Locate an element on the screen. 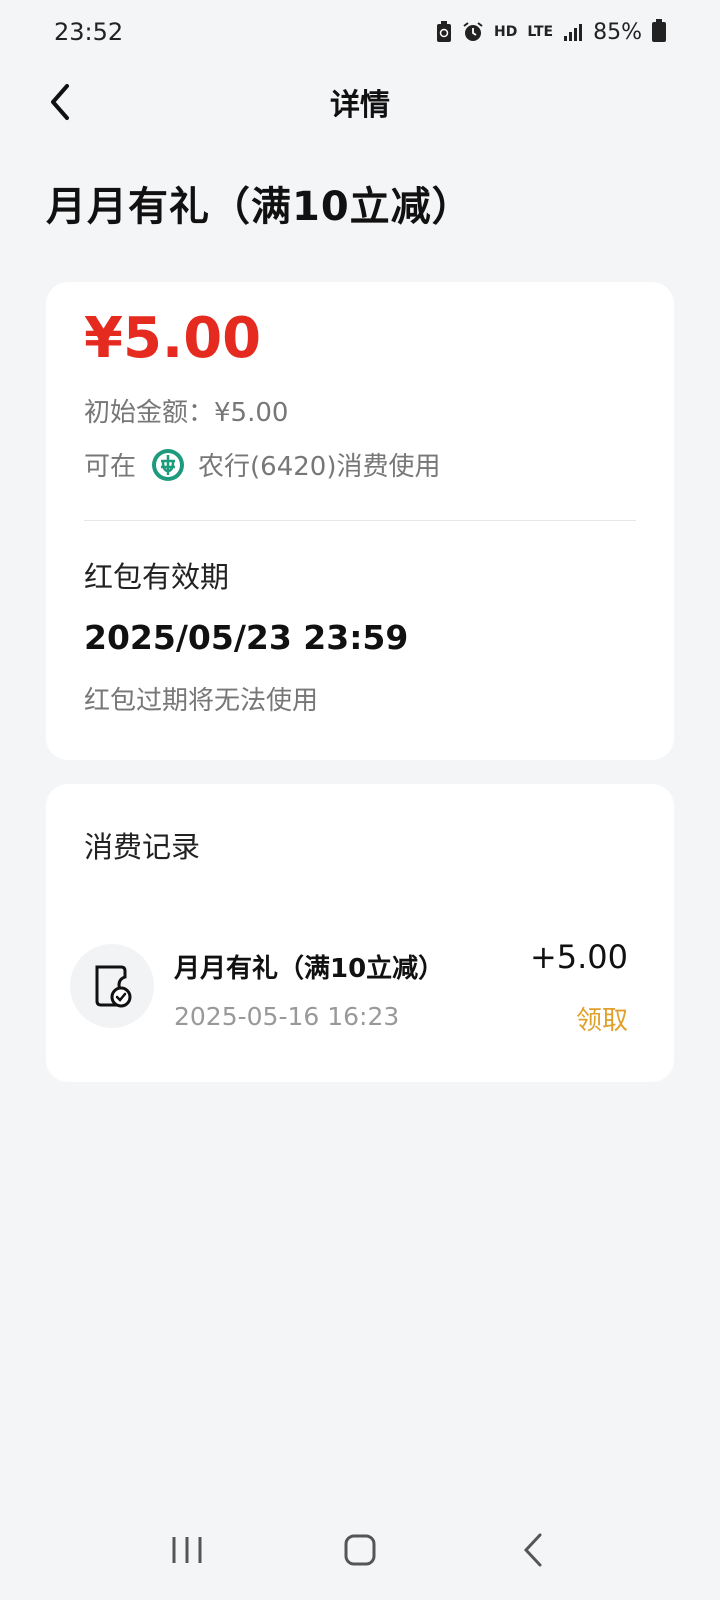  remaining-amount: ¥5.00 is located at coordinates (173, 338).